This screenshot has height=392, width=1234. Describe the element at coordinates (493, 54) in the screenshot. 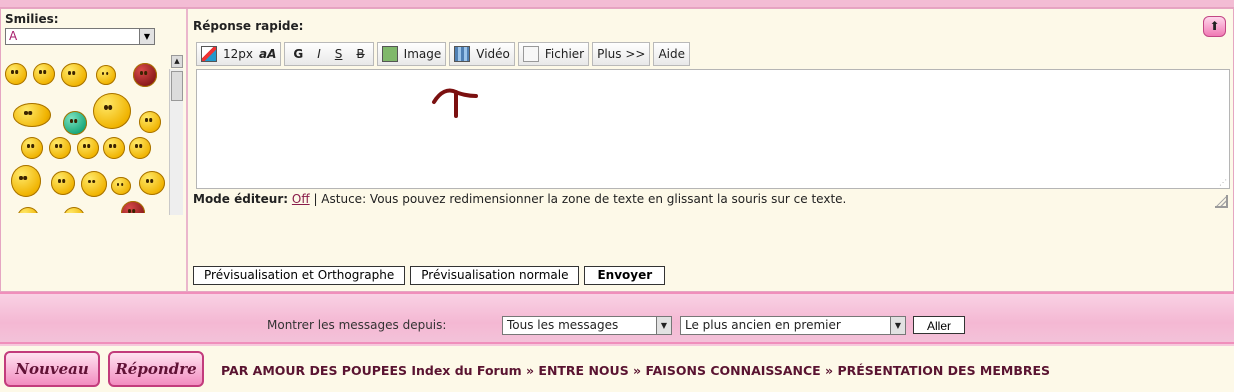

I see `video-label: Vidéo` at that location.